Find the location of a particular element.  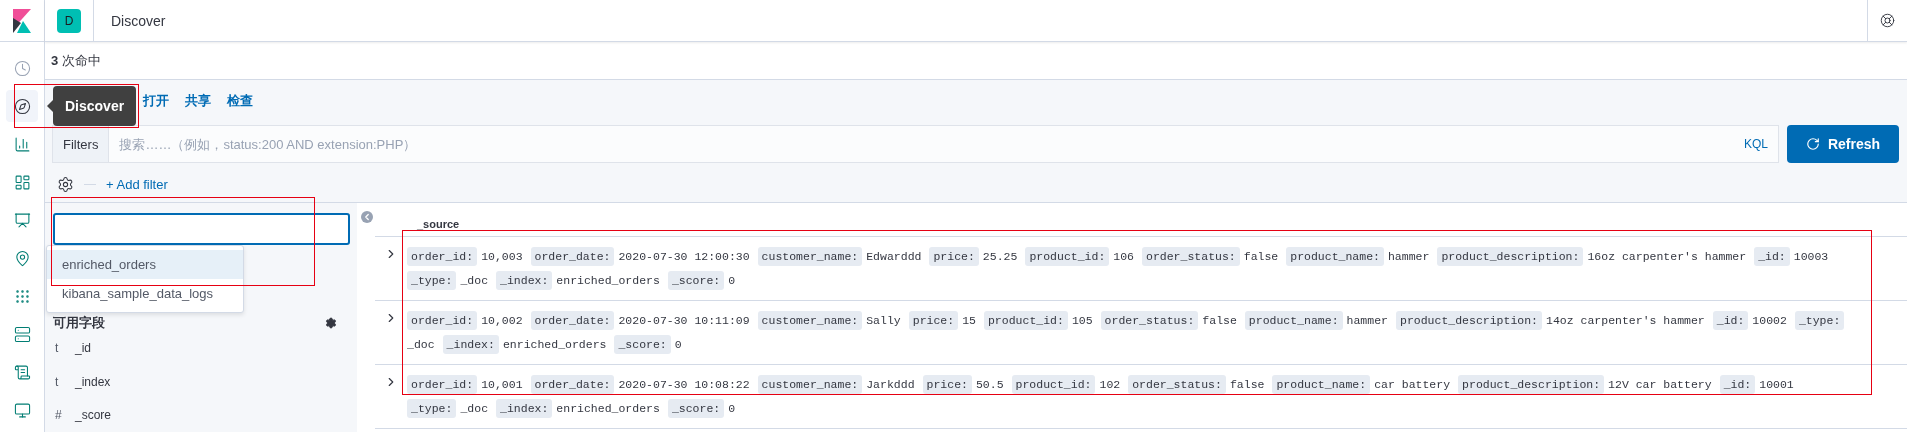

add-filter-link: + Add filter is located at coordinates (137, 184).